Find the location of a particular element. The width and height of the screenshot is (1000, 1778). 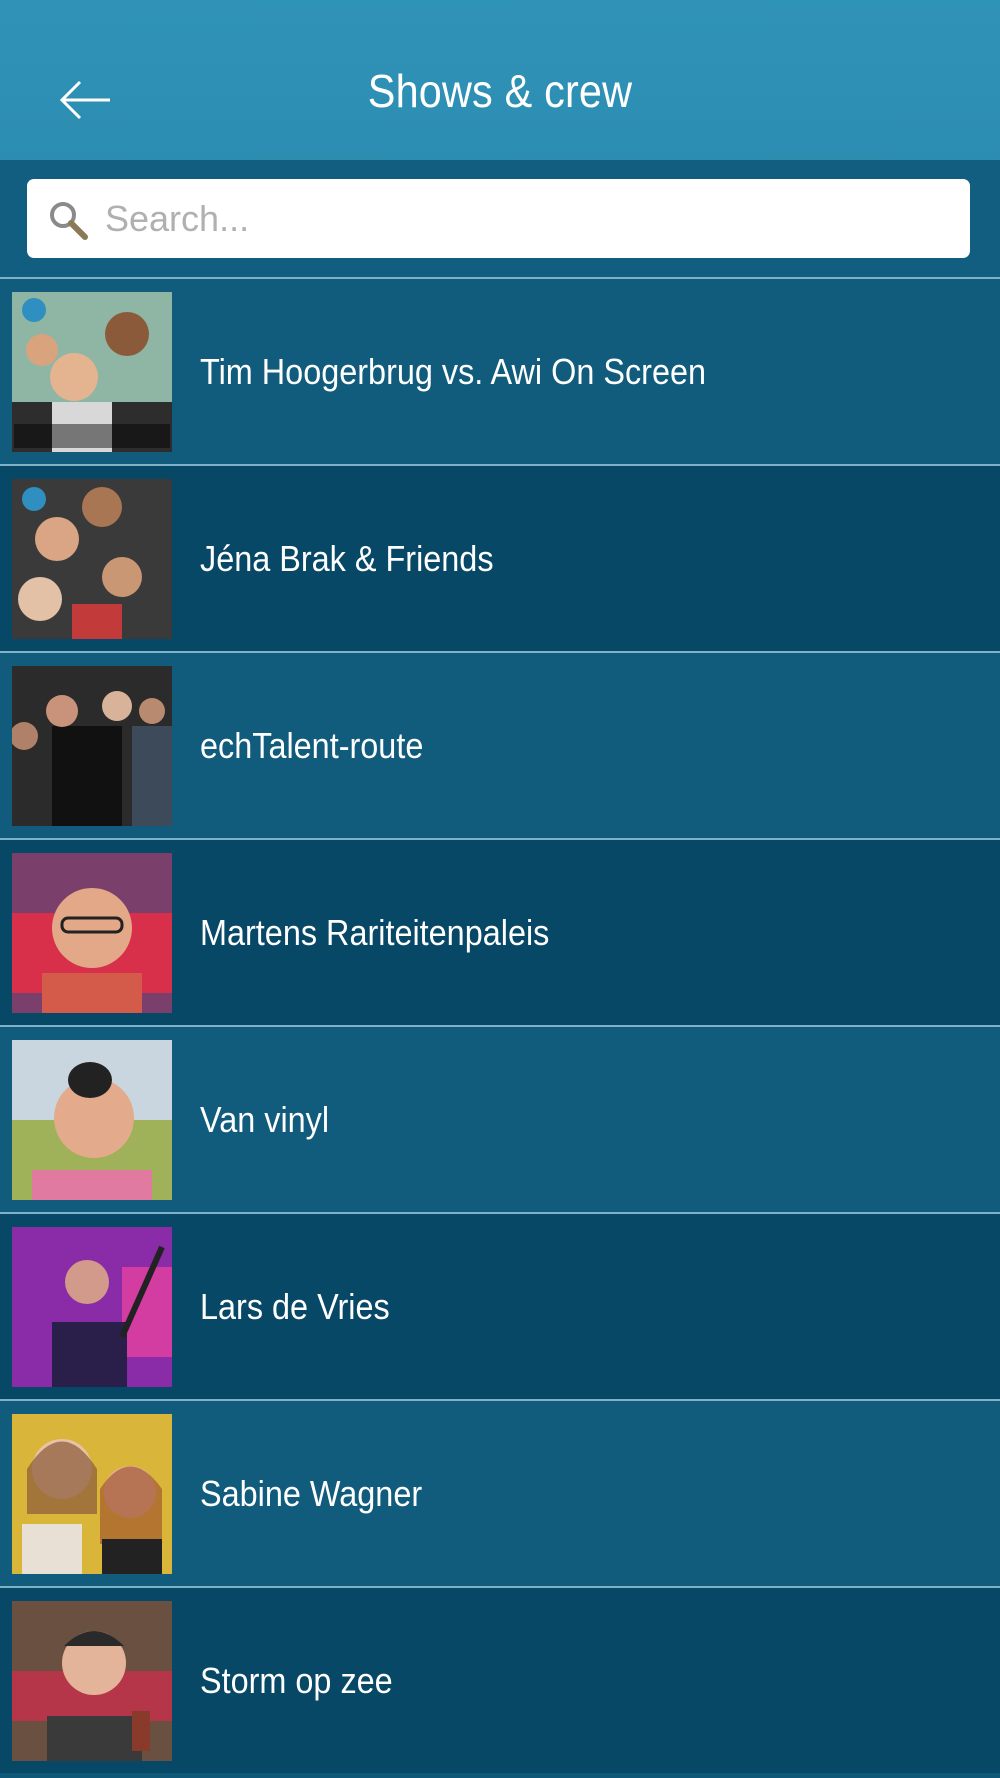

list-item: Martens Rariteitenpaleis is located at coordinates (500, 931).